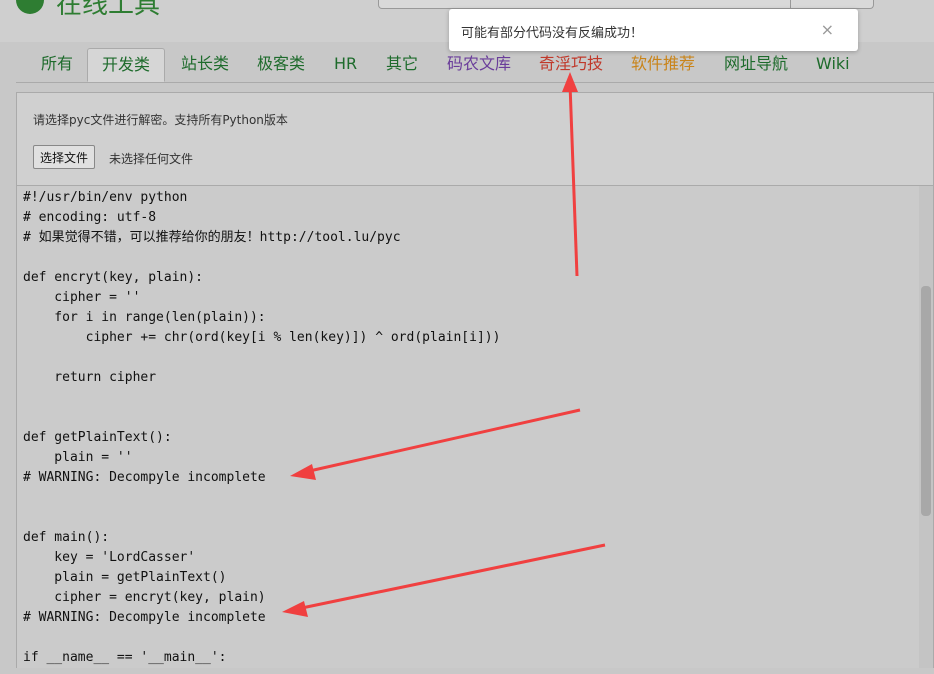  What do you see at coordinates (126, 65) in the screenshot?
I see `tab-dev: 开发类` at bounding box center [126, 65].